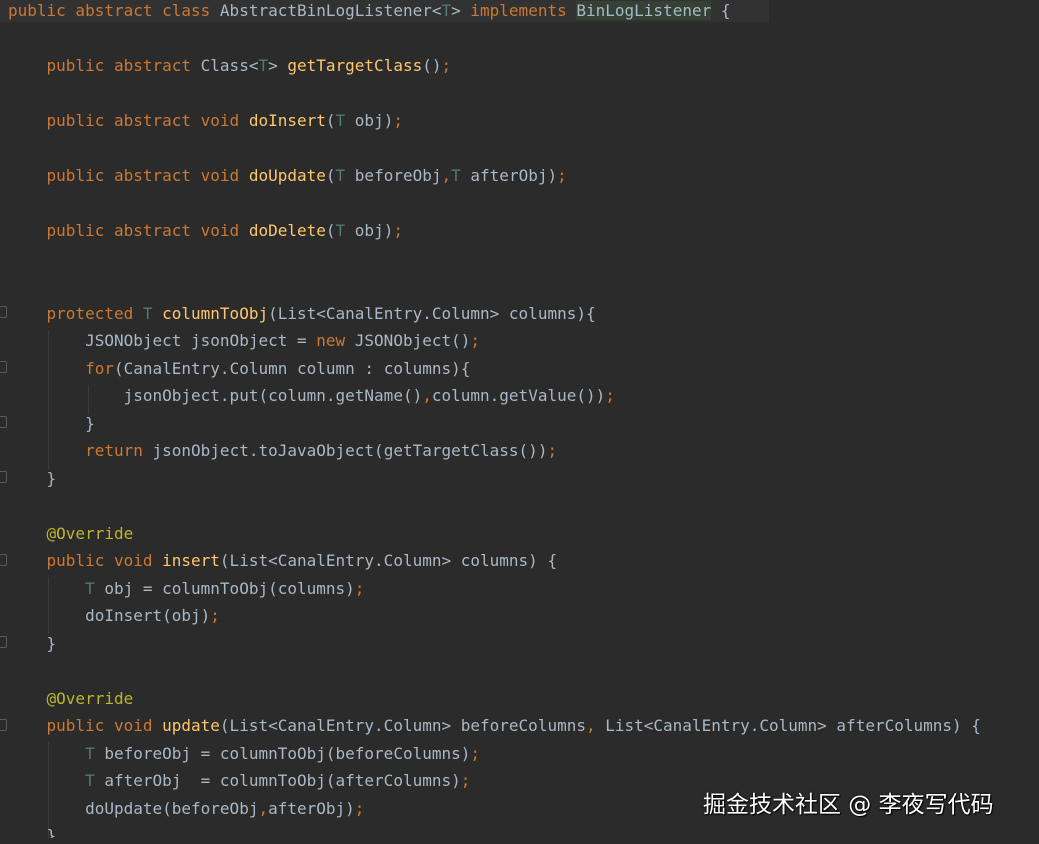 The image size is (1039, 844). What do you see at coordinates (330, 10) in the screenshot?
I see `code-token: AbstractBinLogListener<` at bounding box center [330, 10].